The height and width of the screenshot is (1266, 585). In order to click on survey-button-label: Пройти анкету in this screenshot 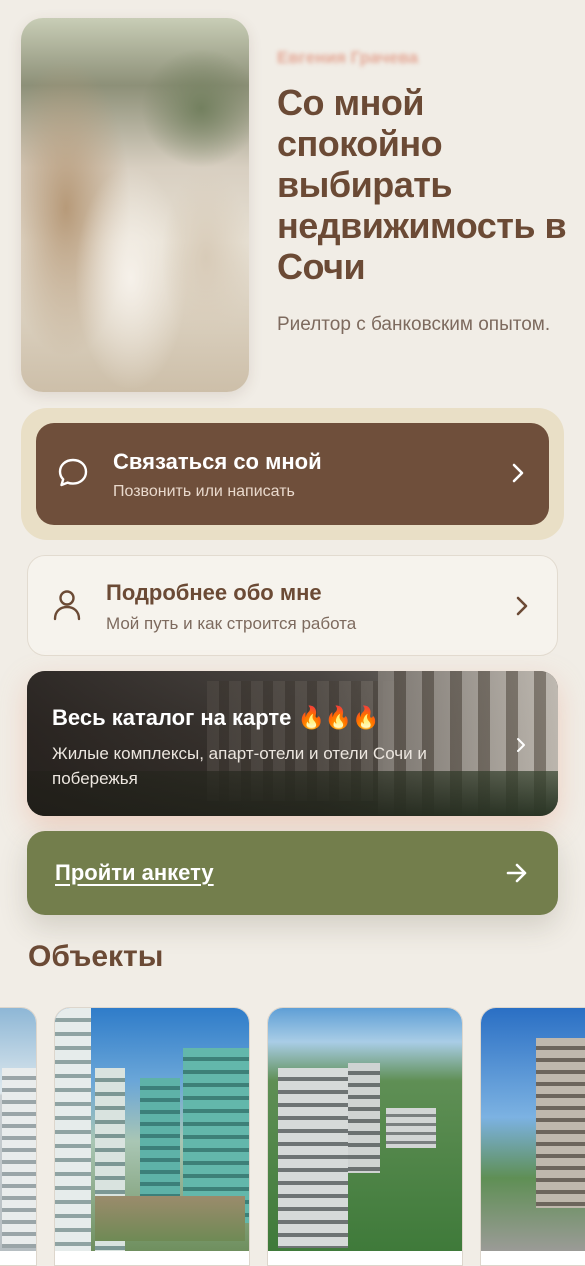, I will do `click(134, 872)`.